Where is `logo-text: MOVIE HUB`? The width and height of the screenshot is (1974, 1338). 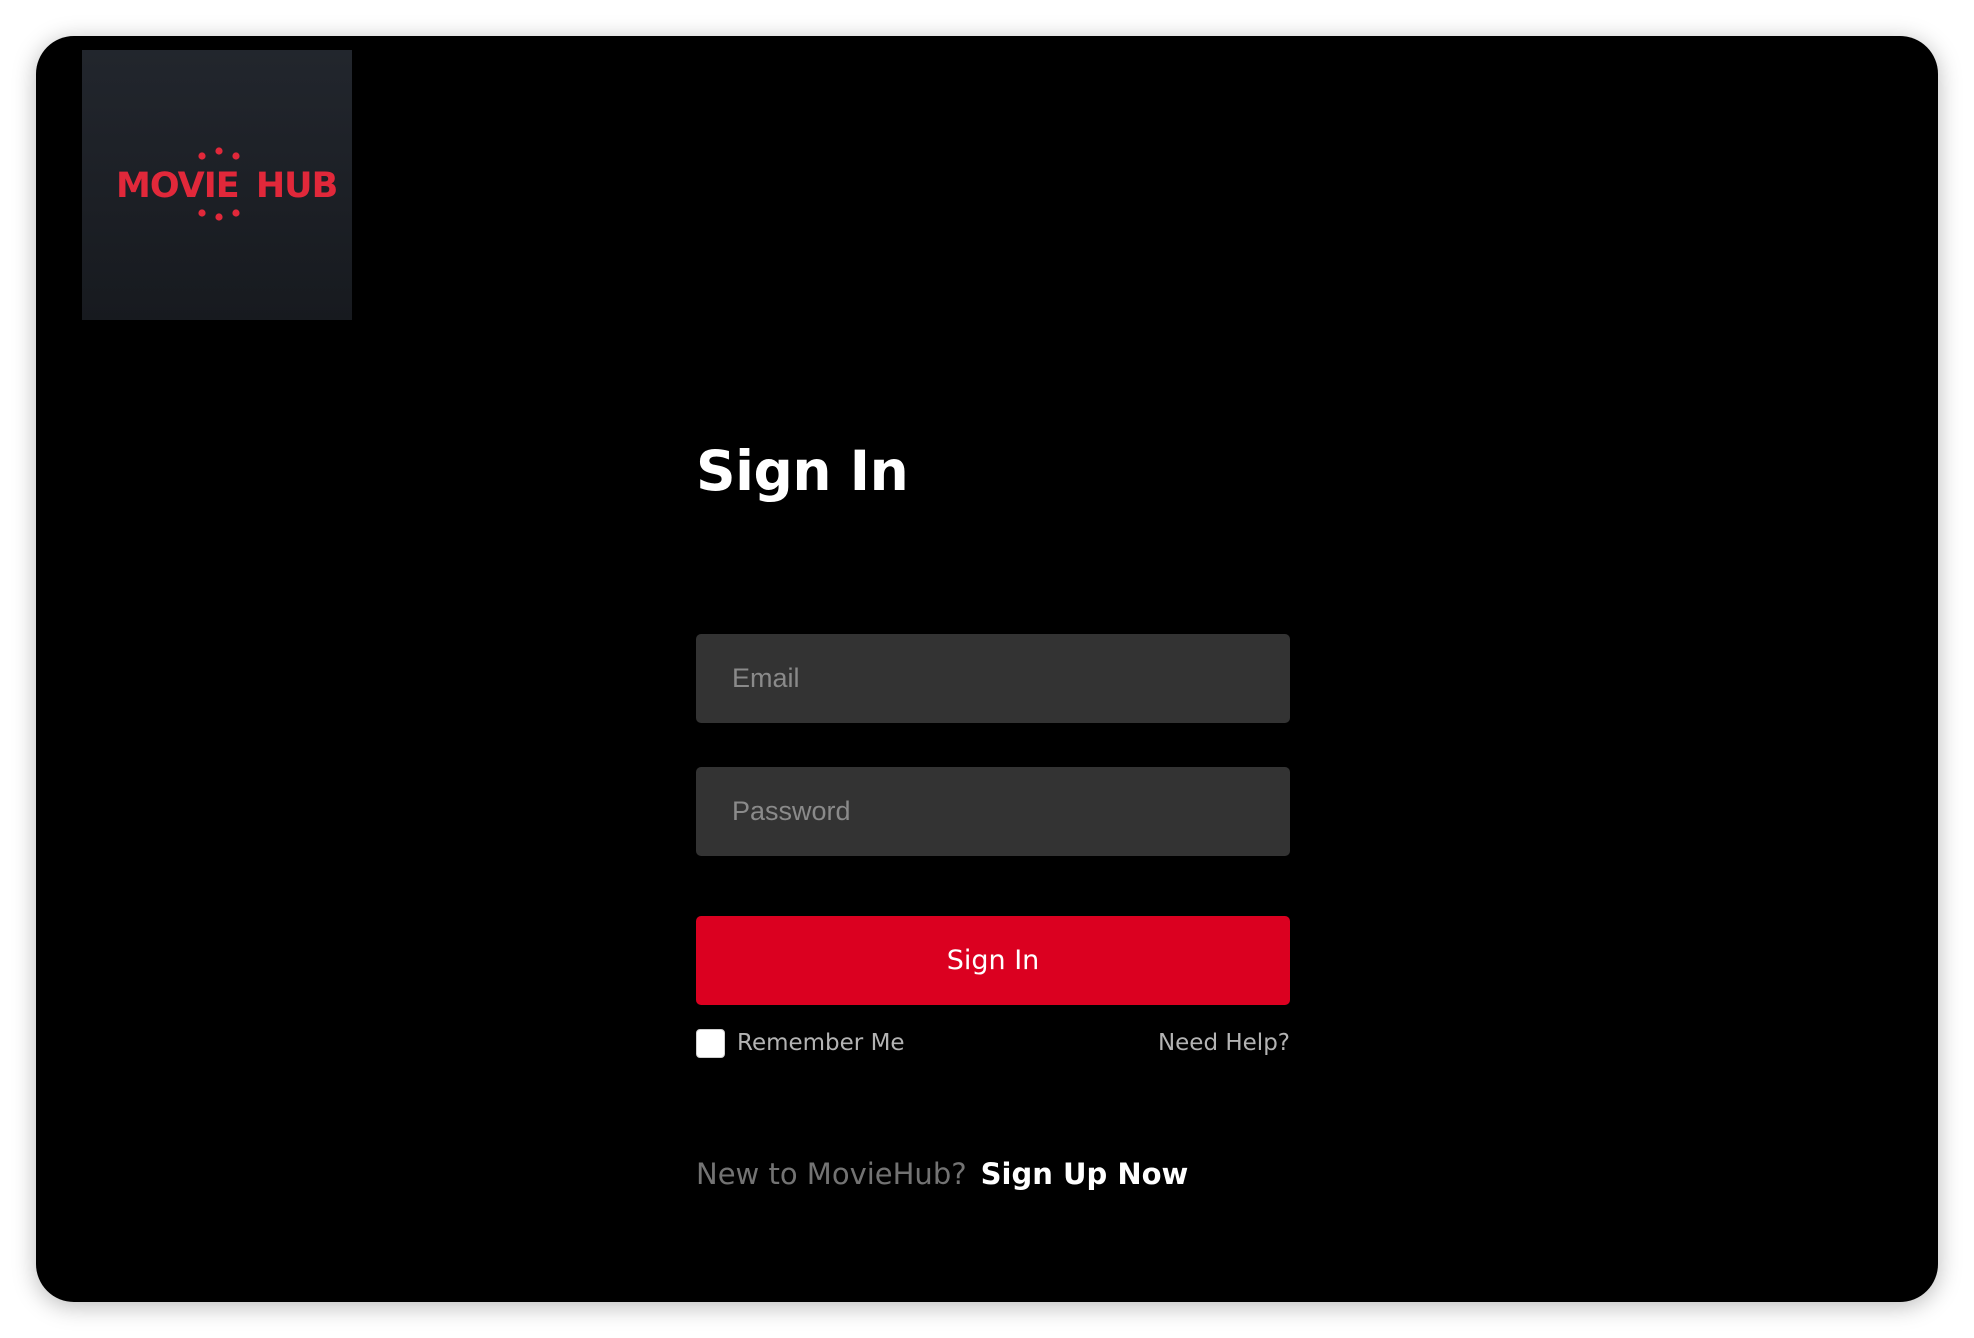 logo-text: MOVIE HUB is located at coordinates (226, 186).